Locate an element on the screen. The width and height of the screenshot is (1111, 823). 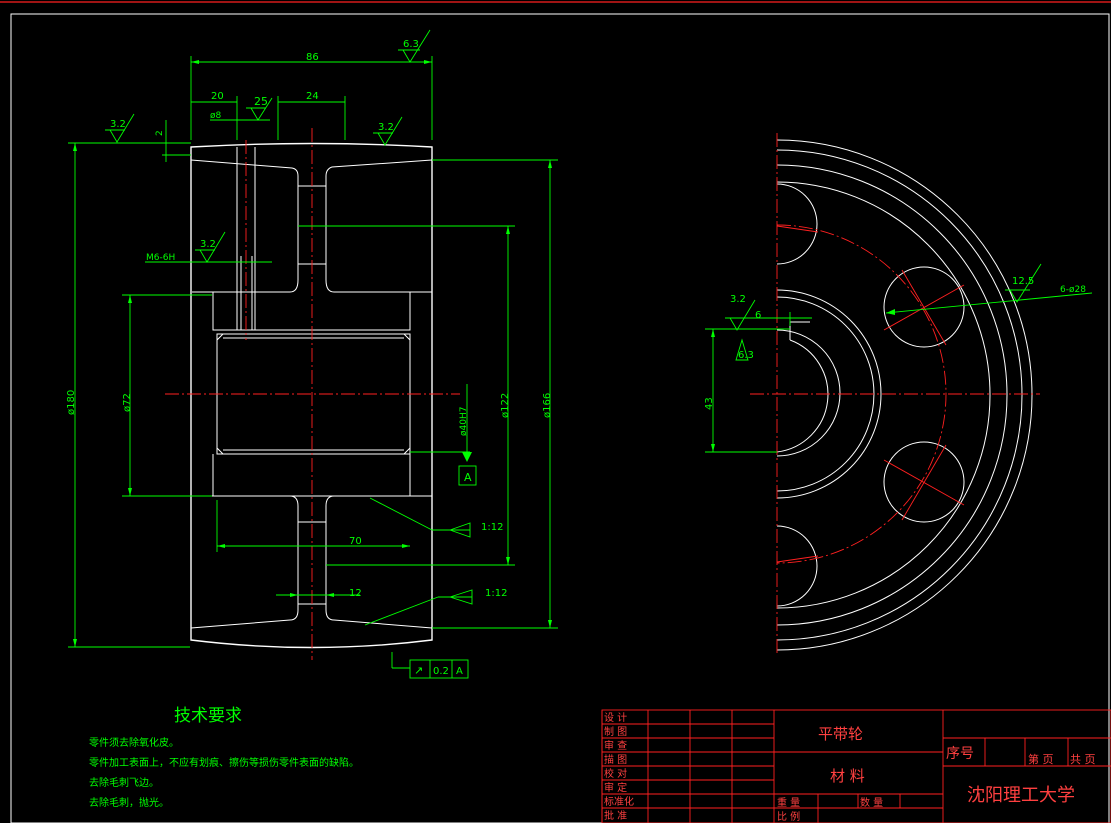
dim-phi166: ø166 is located at coordinates (547, 405).